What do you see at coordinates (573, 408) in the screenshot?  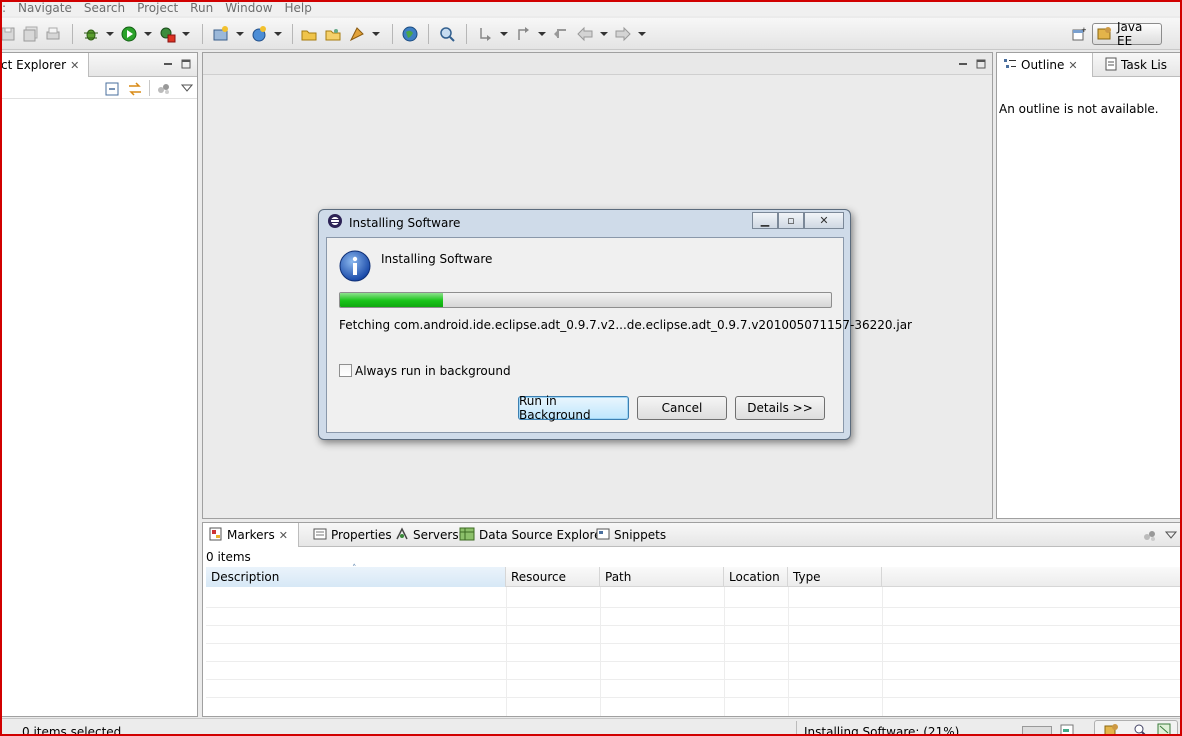 I see `run-in-background-button: Run in Background` at bounding box center [573, 408].